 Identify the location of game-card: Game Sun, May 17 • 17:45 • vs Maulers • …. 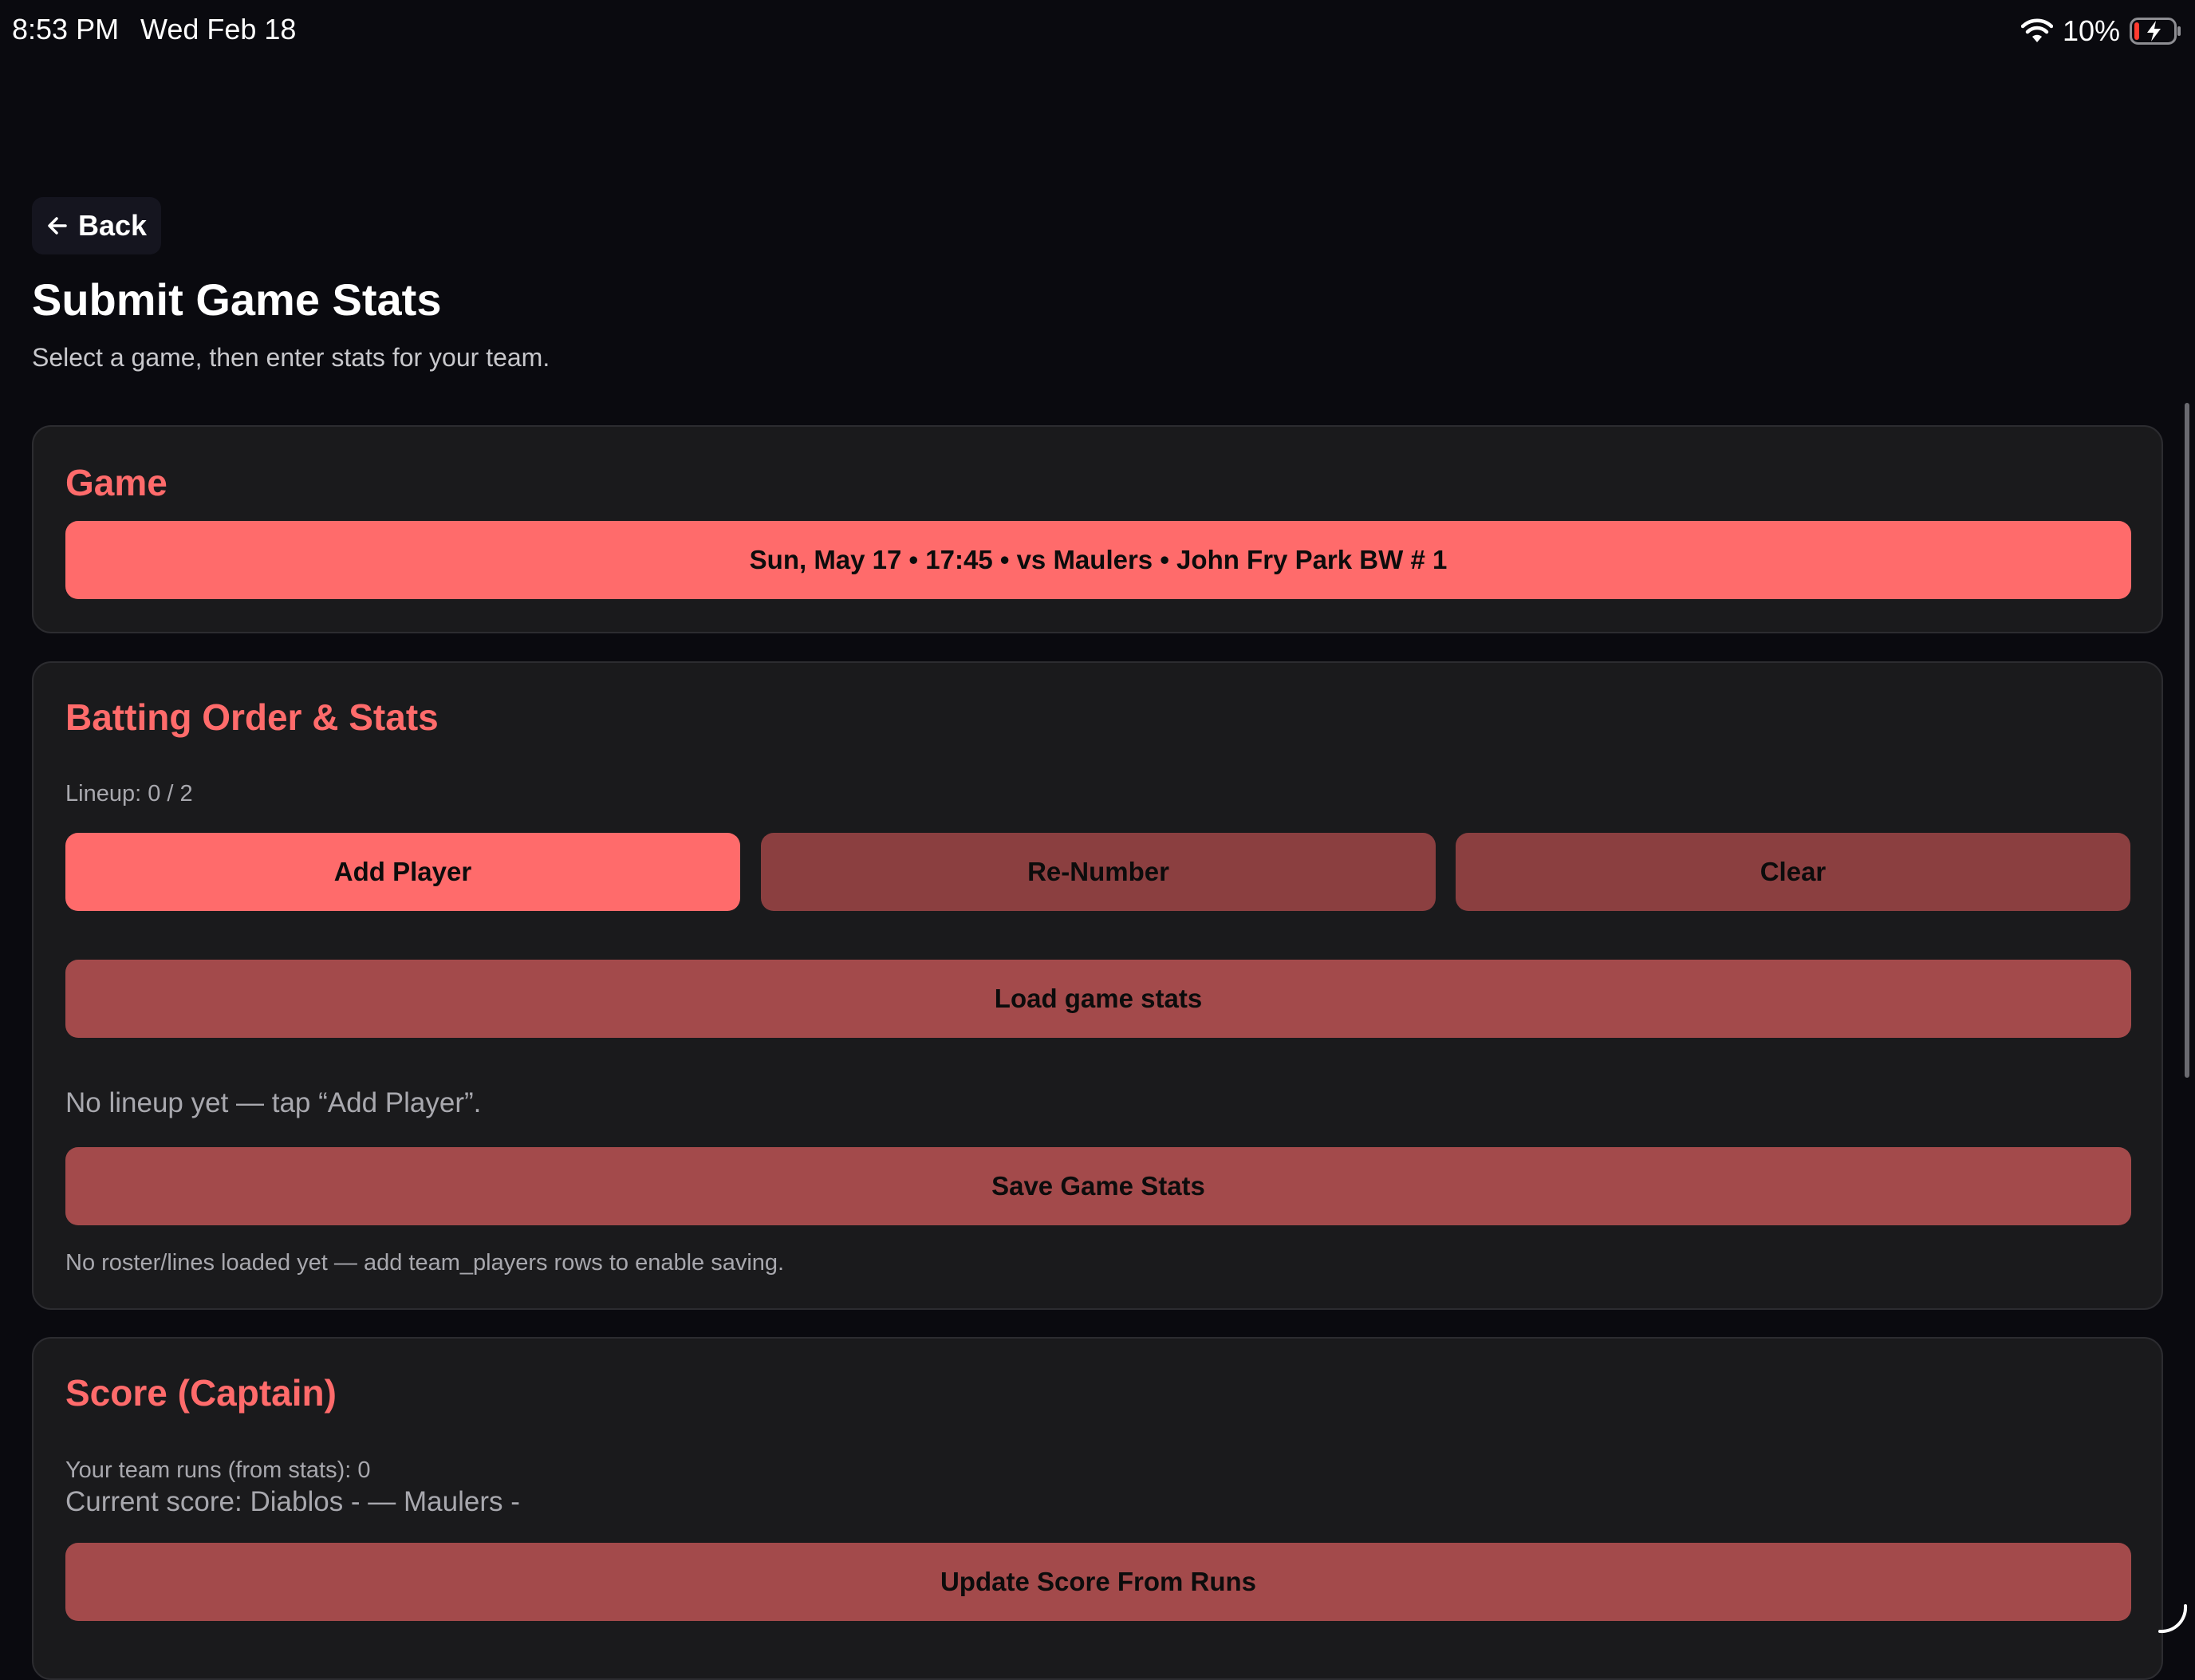
(1097, 529).